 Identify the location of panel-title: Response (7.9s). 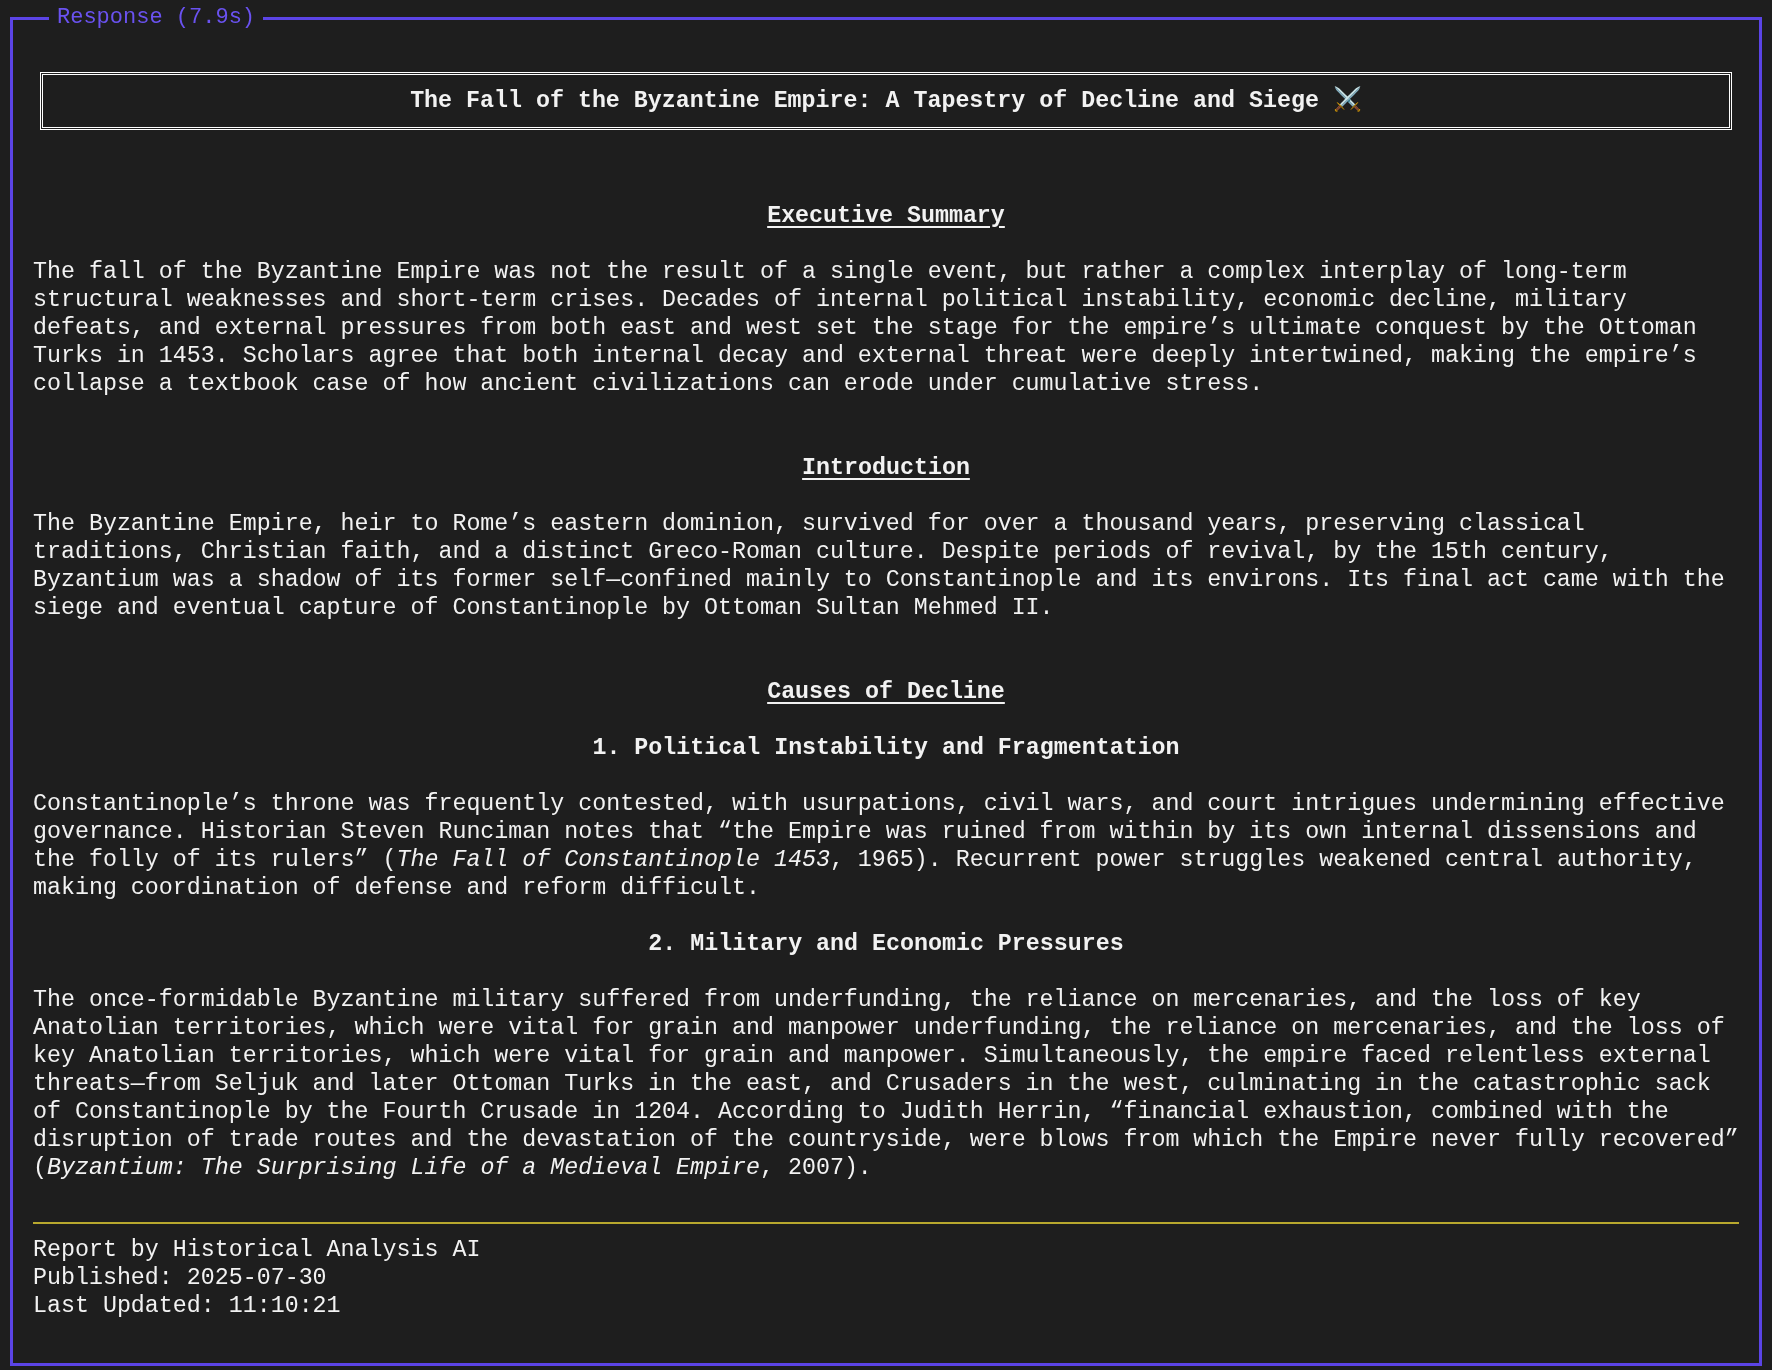
(156, 18).